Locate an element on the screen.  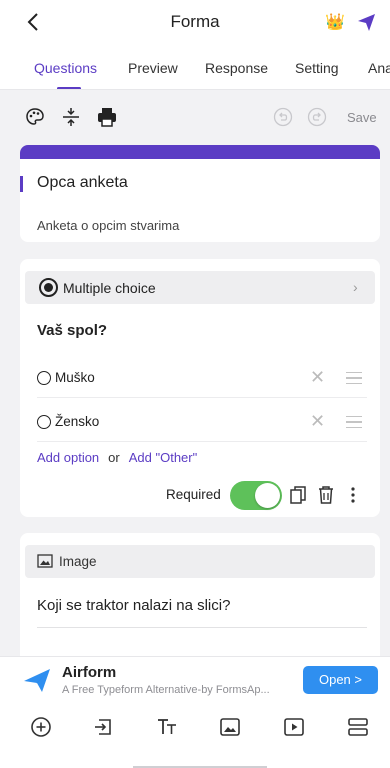
form-header-card: Opca anketa Anketa o opcim stvarima is located at coordinates (200, 193).